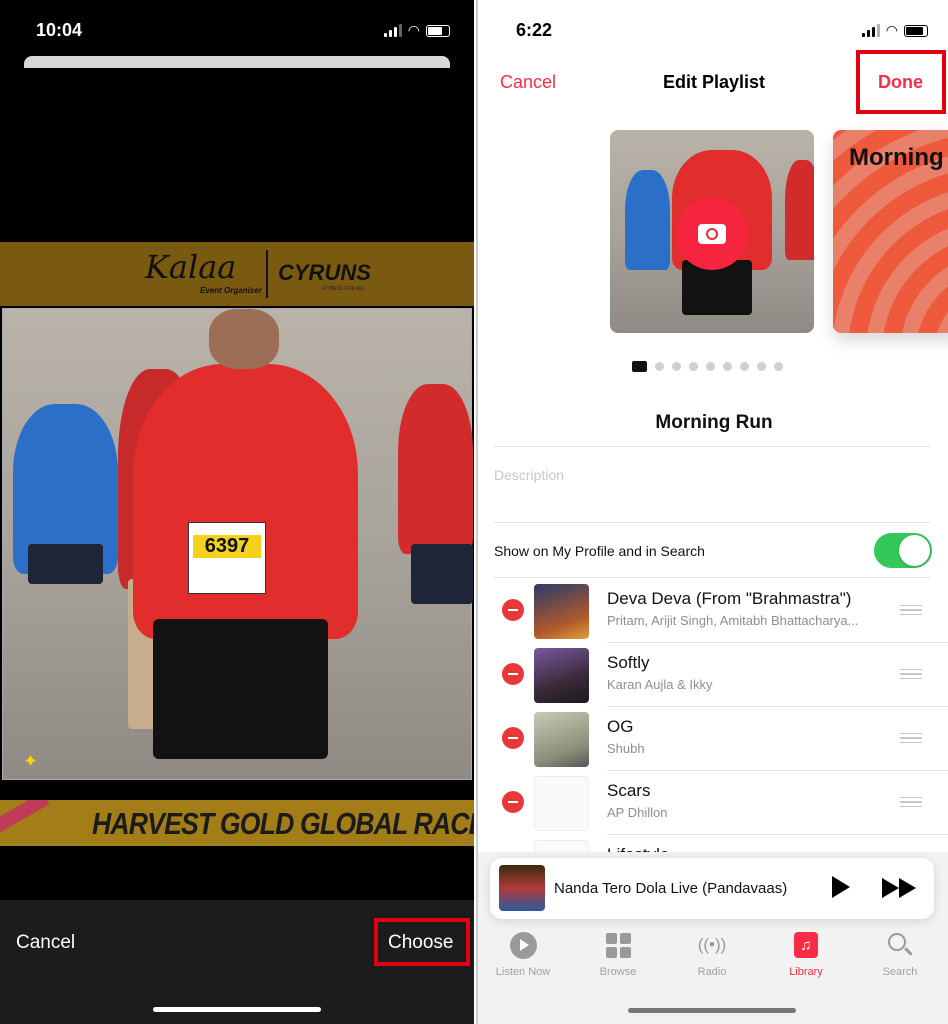 This screenshot has height=1024, width=948. What do you see at coordinates (806, 945) in the screenshot?
I see `music-library-icon: ♫` at bounding box center [806, 945].